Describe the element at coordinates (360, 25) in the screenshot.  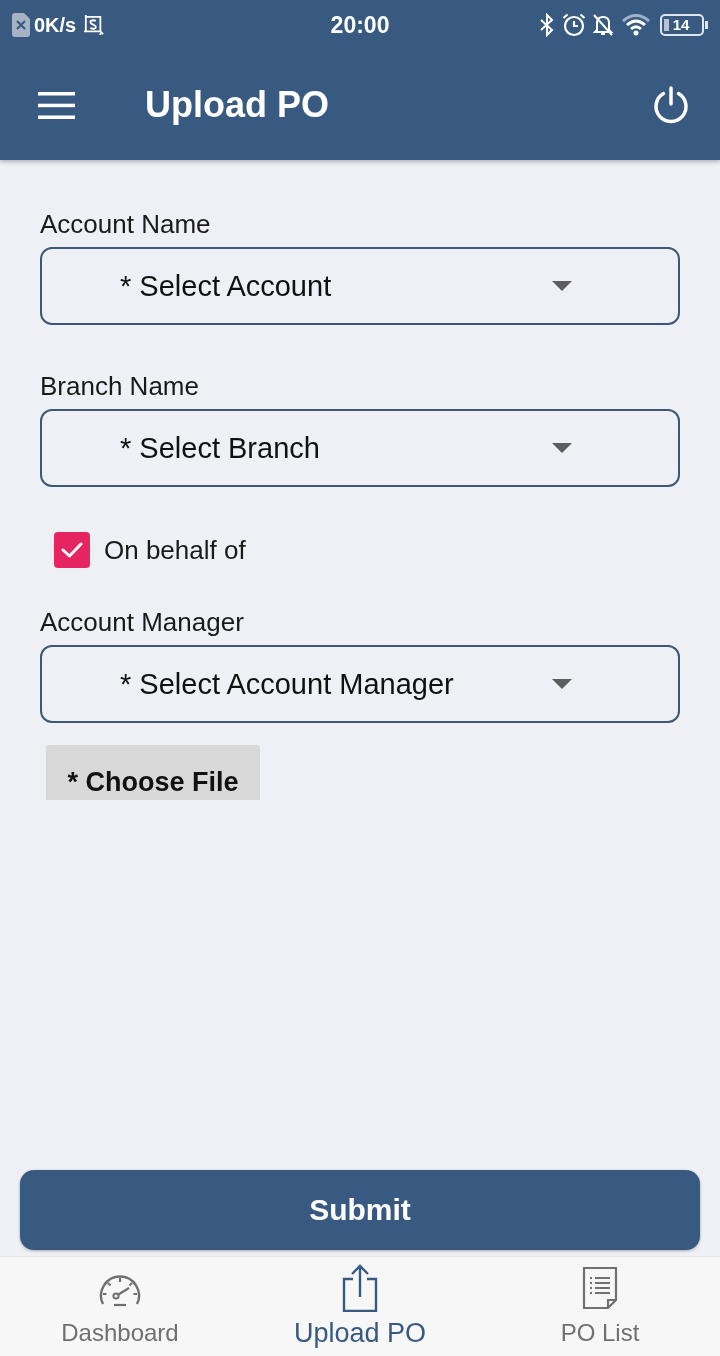
I see `clock-text: 20:00` at that location.